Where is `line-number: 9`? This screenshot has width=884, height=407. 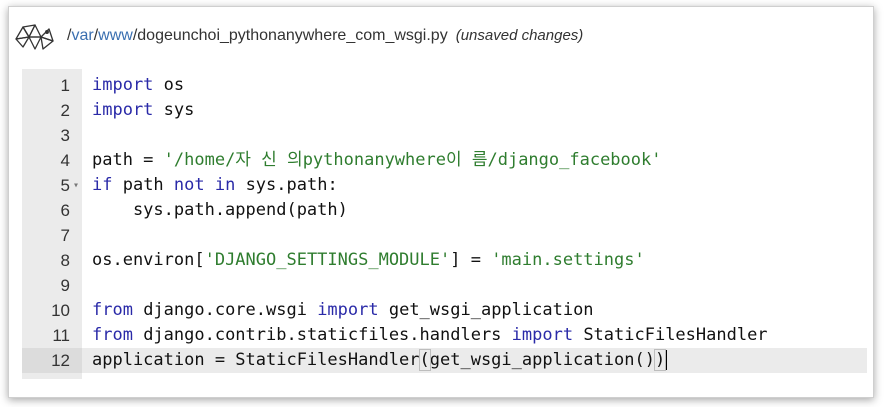
line-number: 9 is located at coordinates (65, 285).